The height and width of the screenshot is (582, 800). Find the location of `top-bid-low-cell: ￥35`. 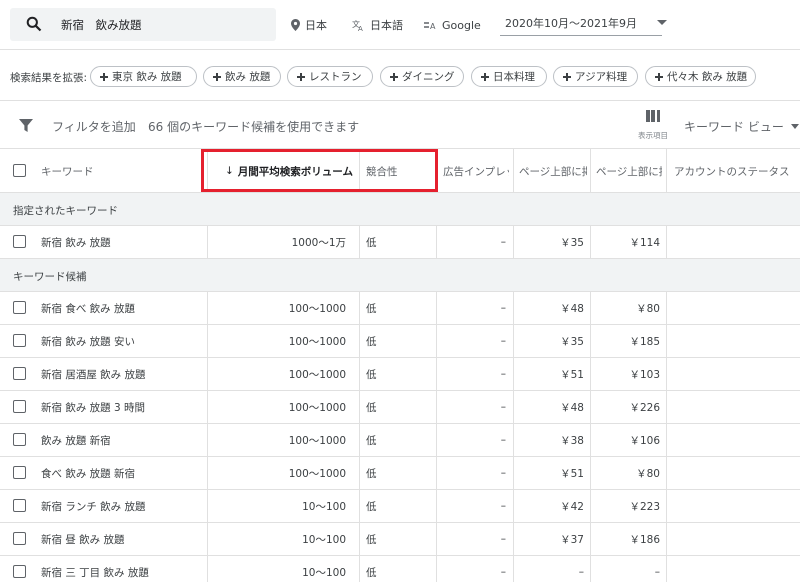

top-bid-low-cell: ￥35 is located at coordinates (572, 242).